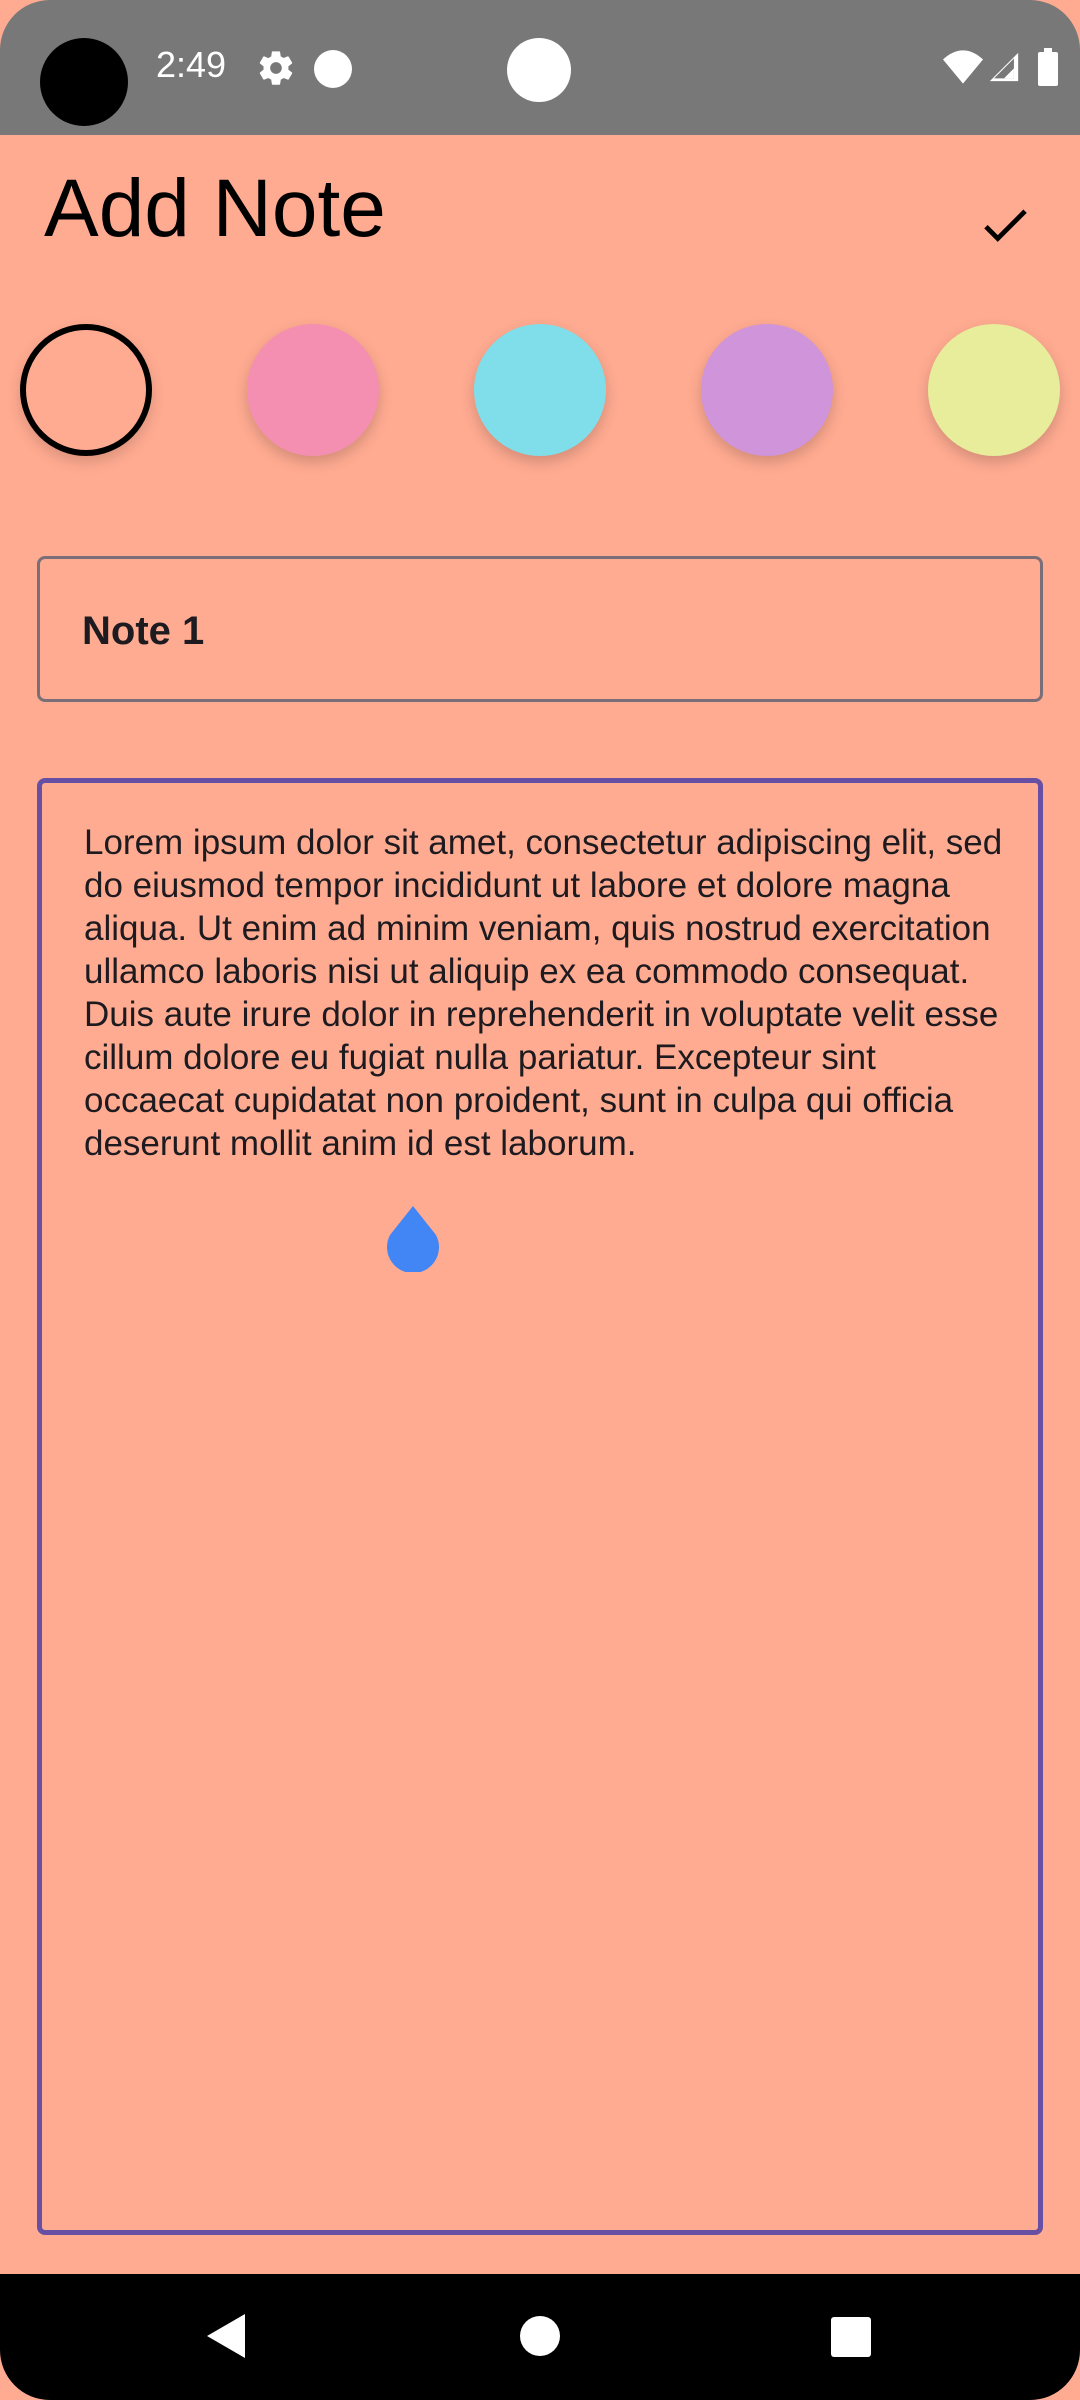  I want to click on back-icon, so click(227, 2336).